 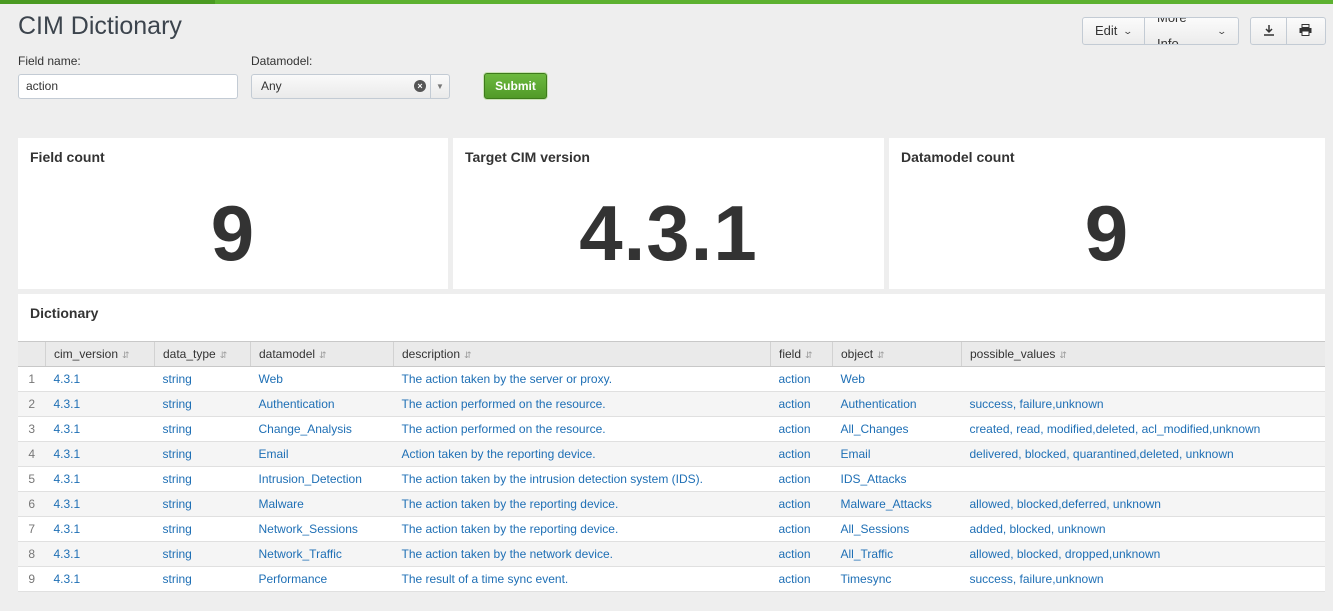 I want to click on cim-version-panel: Target CIM version 4.3.1, so click(x=668, y=213).